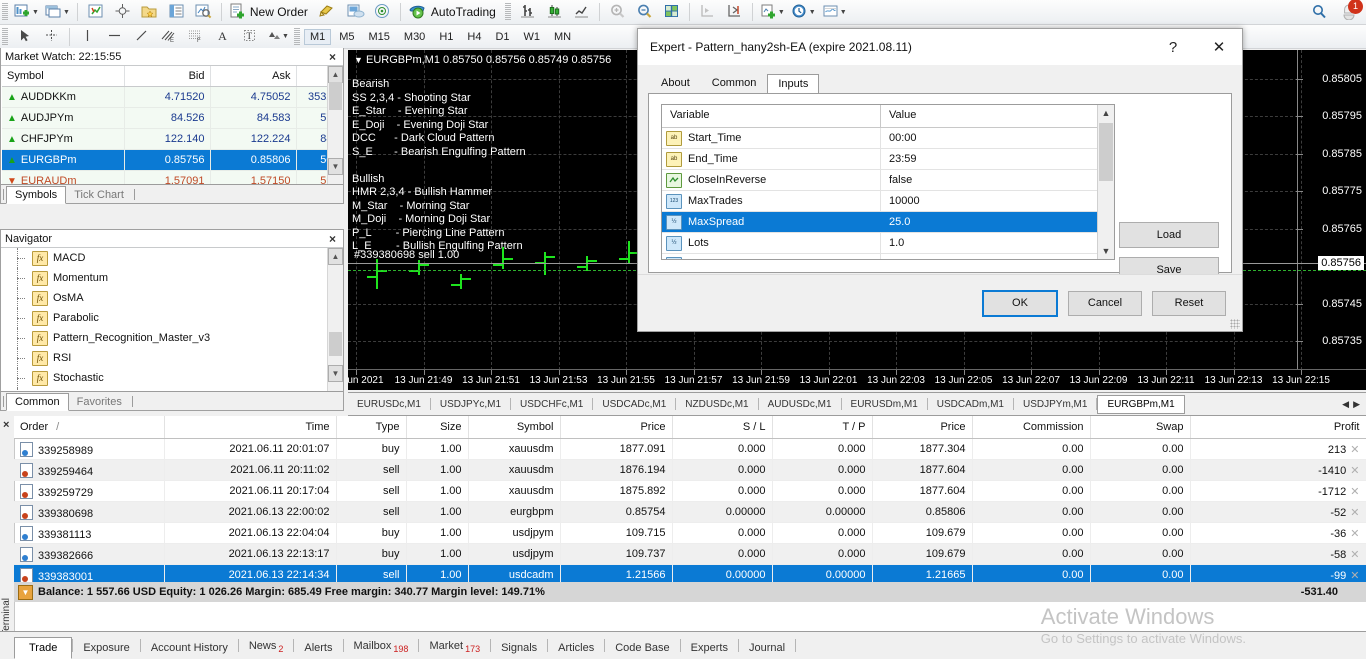 The width and height of the screenshot is (1366, 659). What do you see at coordinates (1105, 182) in the screenshot?
I see `inputs-scrollbar: ▲ ▼` at bounding box center [1105, 182].